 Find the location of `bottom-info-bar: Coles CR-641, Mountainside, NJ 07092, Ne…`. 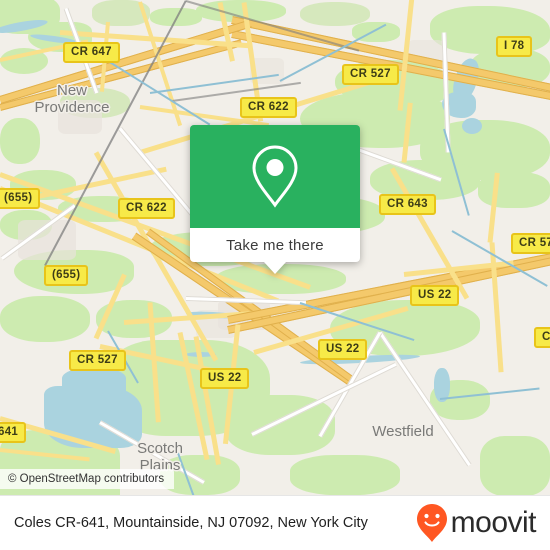

bottom-info-bar: Coles CR-641, Mountainside, NJ 07092, Ne… is located at coordinates (275, 522).